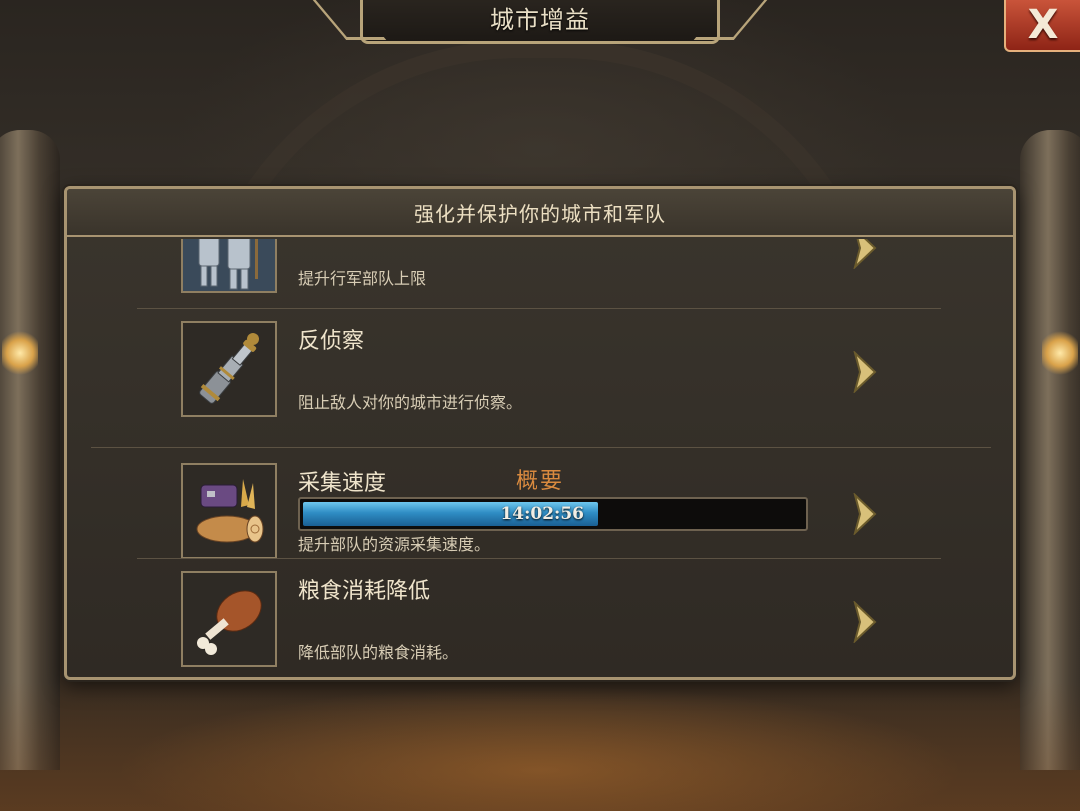 The width and height of the screenshot is (1080, 811). What do you see at coordinates (362, 278) in the screenshot?
I see `item-description: 提升行军部队上限` at bounding box center [362, 278].